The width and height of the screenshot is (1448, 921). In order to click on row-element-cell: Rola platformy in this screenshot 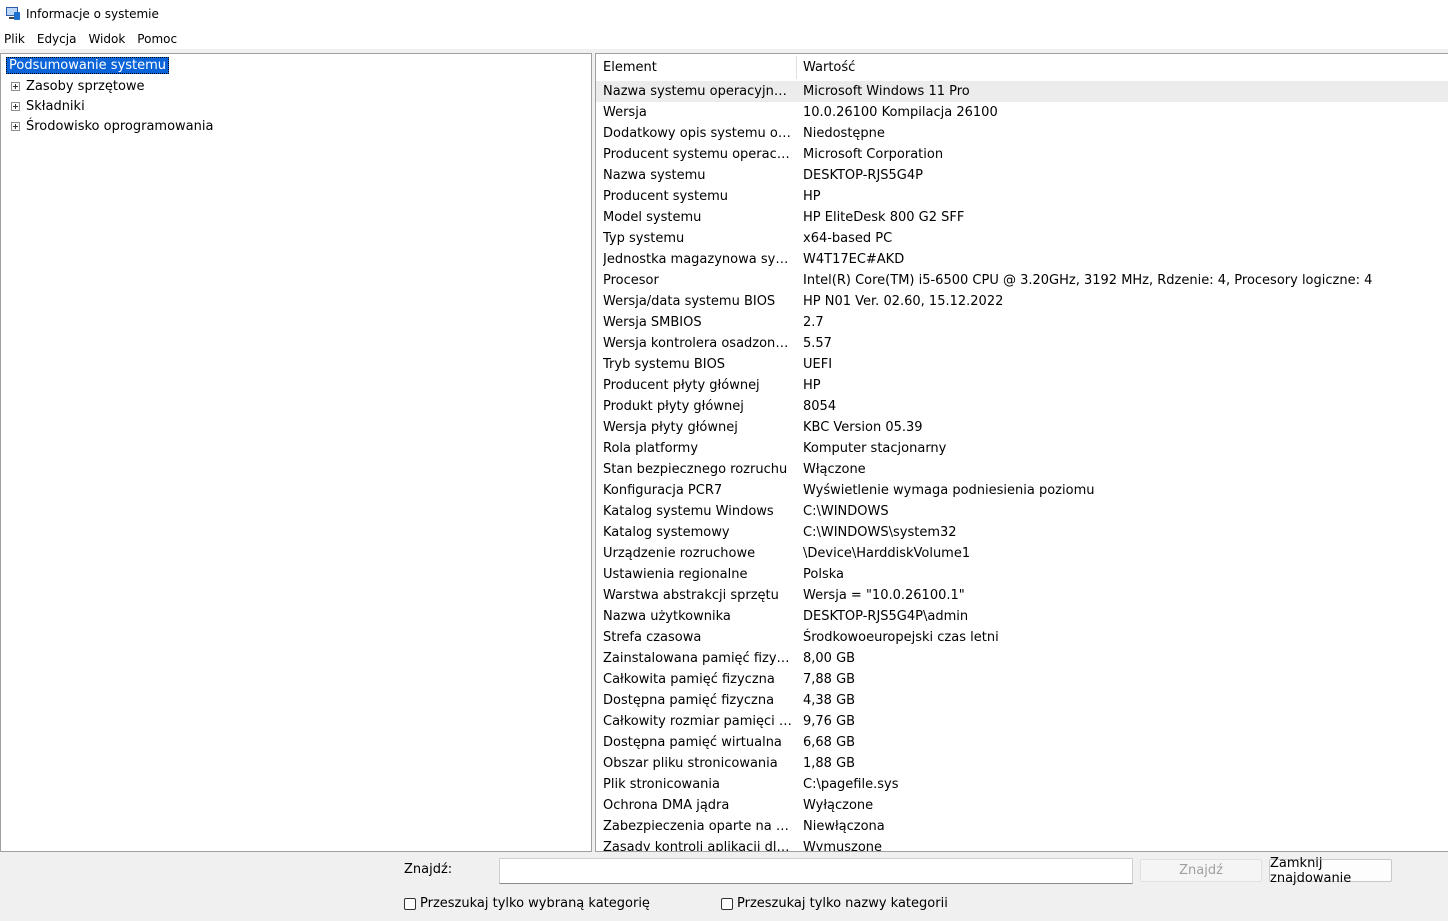, I will do `click(651, 448)`.